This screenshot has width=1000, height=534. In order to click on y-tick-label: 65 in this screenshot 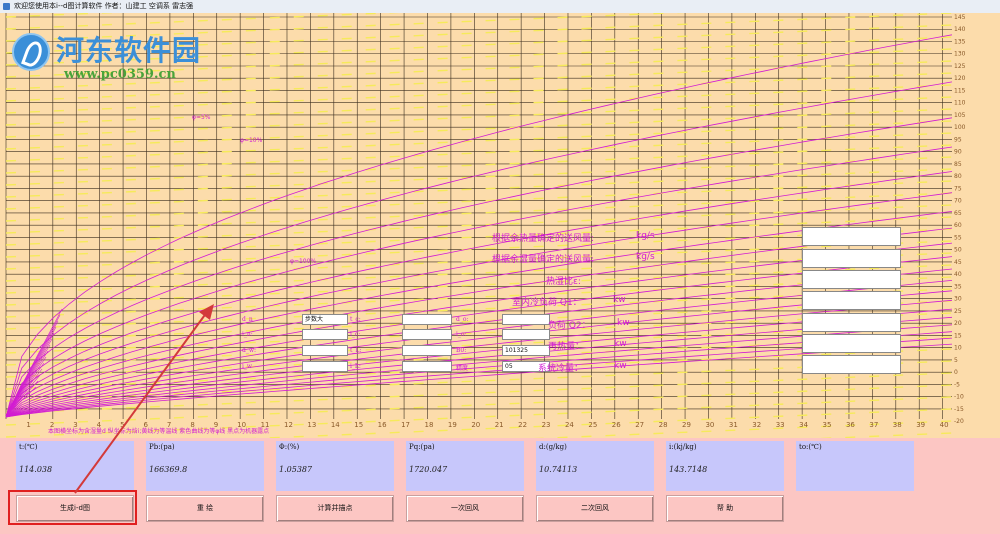, I will do `click(958, 213)`.